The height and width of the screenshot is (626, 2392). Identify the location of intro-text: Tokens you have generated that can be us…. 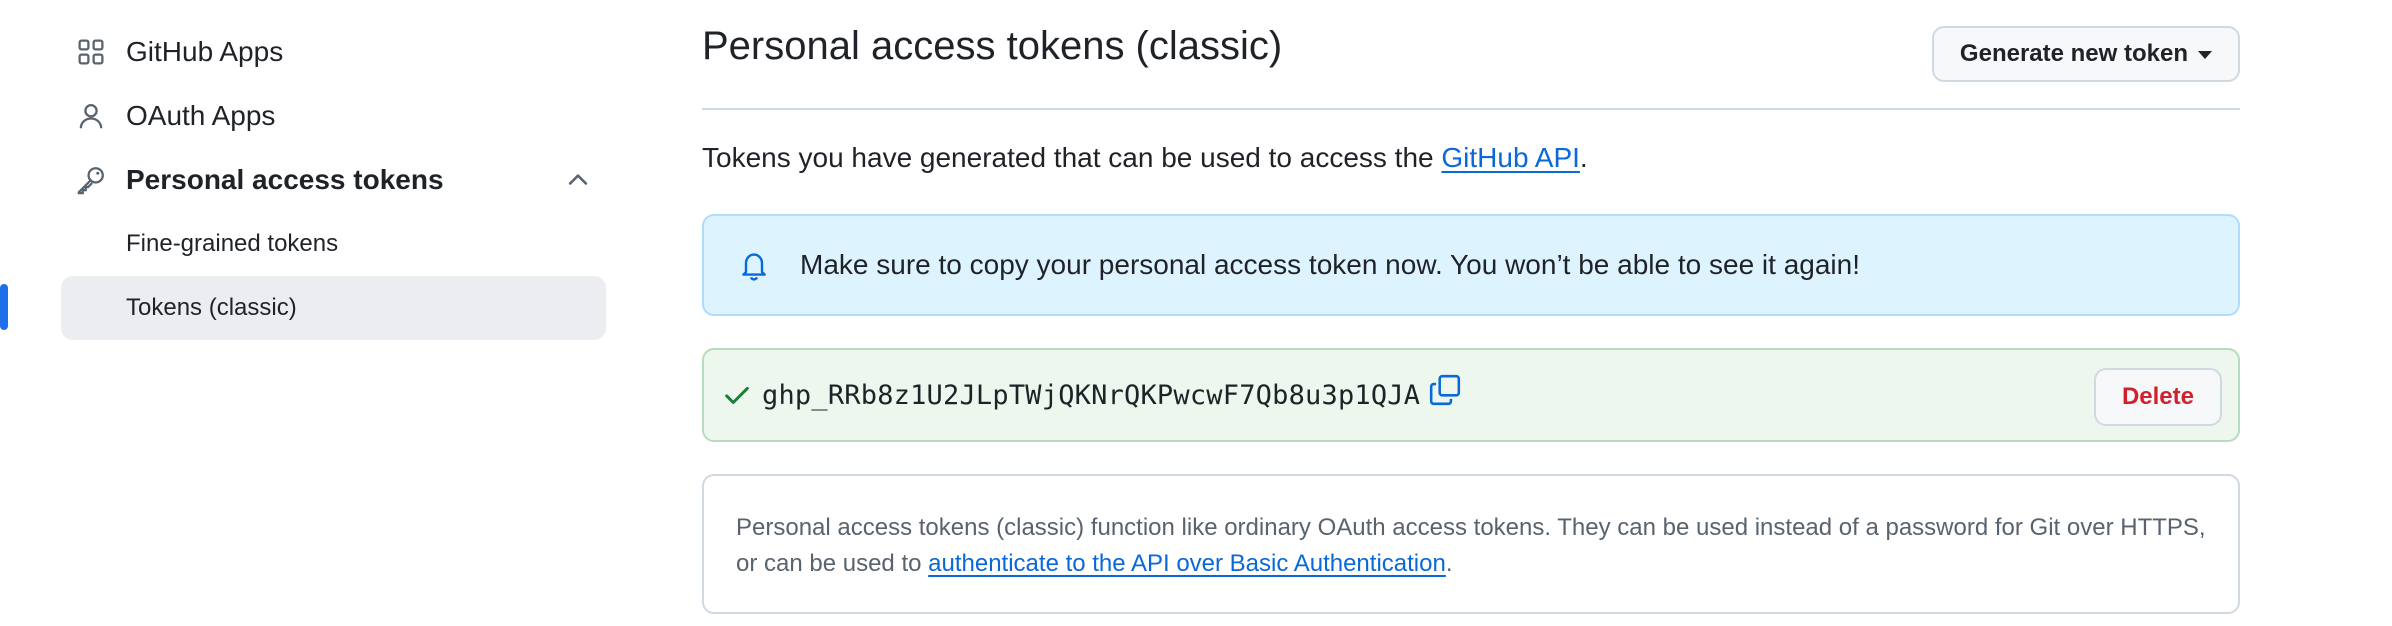
(1145, 158).